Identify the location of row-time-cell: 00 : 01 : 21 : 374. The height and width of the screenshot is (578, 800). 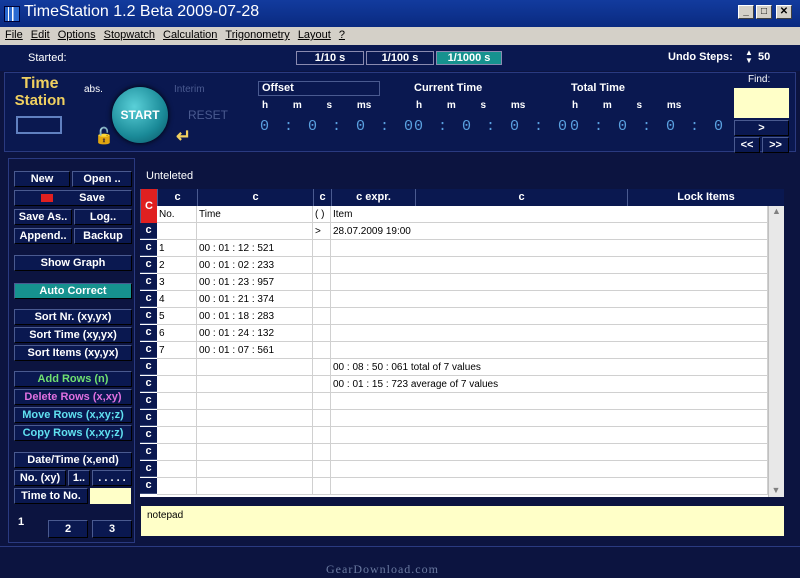
(255, 299).